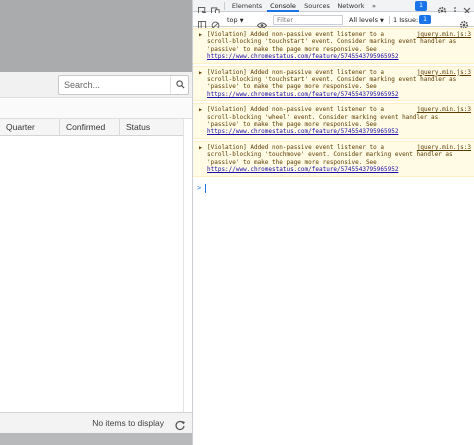 Image resolution: width=474 pixels, height=445 pixels. I want to click on context-select: top ▼, so click(239, 20).